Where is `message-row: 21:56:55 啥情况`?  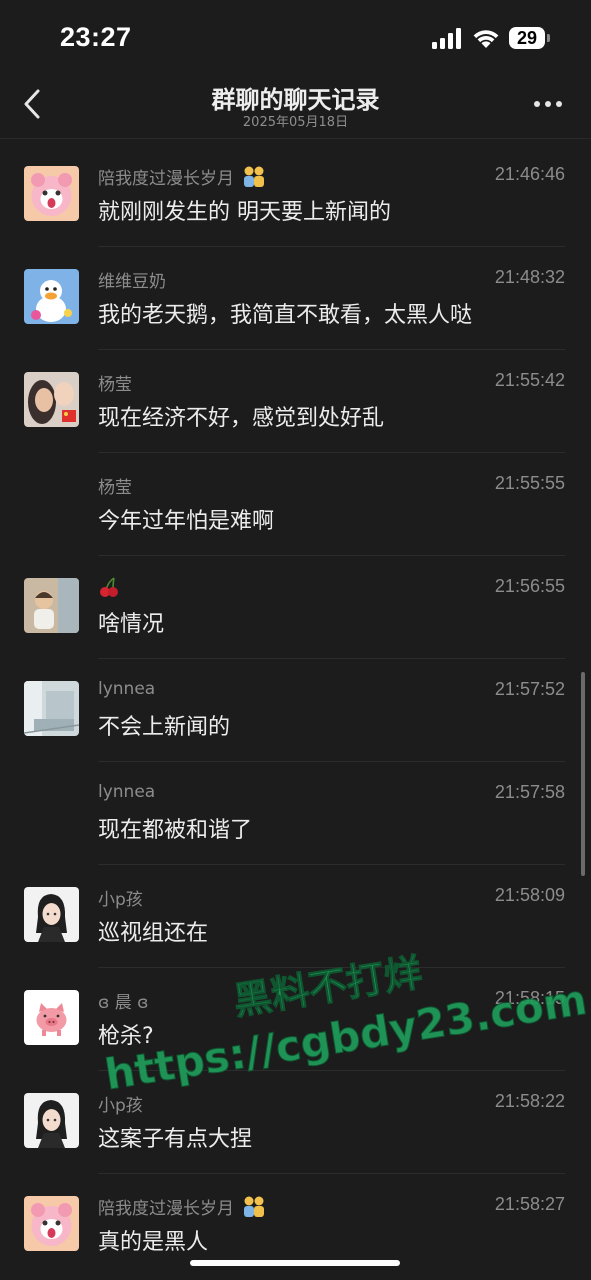 message-row: 21:56:55 啥情况 is located at coordinates (295, 607).